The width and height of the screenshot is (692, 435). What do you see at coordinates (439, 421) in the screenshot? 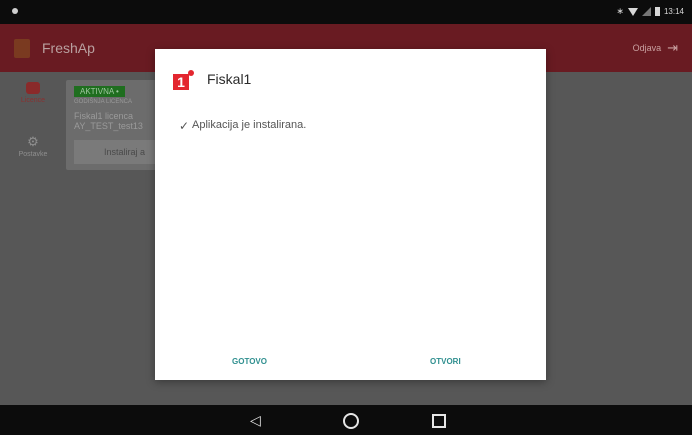
I see `recents-icon` at bounding box center [439, 421].